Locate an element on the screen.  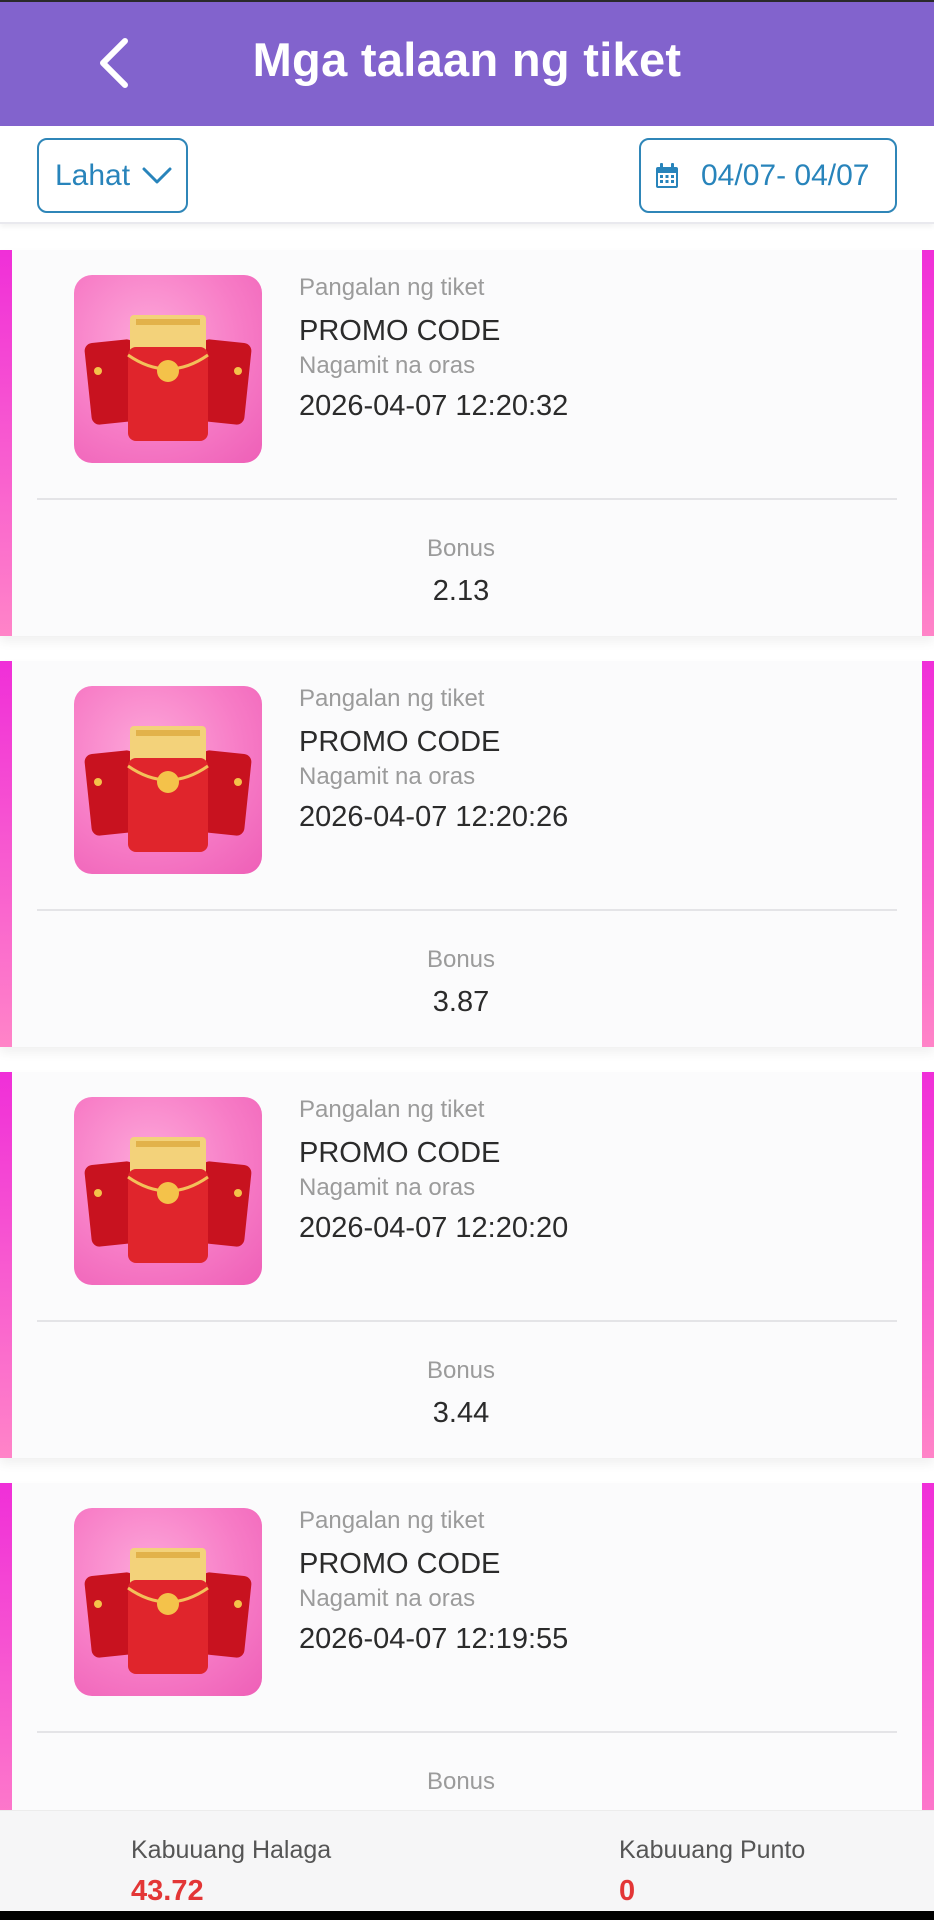
used-time: 2026-04-07 12:19:55 is located at coordinates (434, 1639).